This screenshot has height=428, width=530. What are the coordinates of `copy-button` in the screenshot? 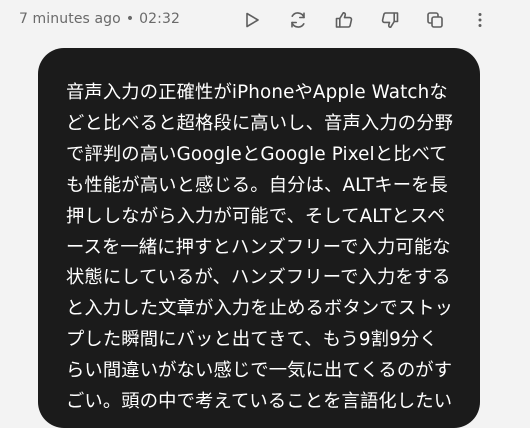 It's located at (435, 20).